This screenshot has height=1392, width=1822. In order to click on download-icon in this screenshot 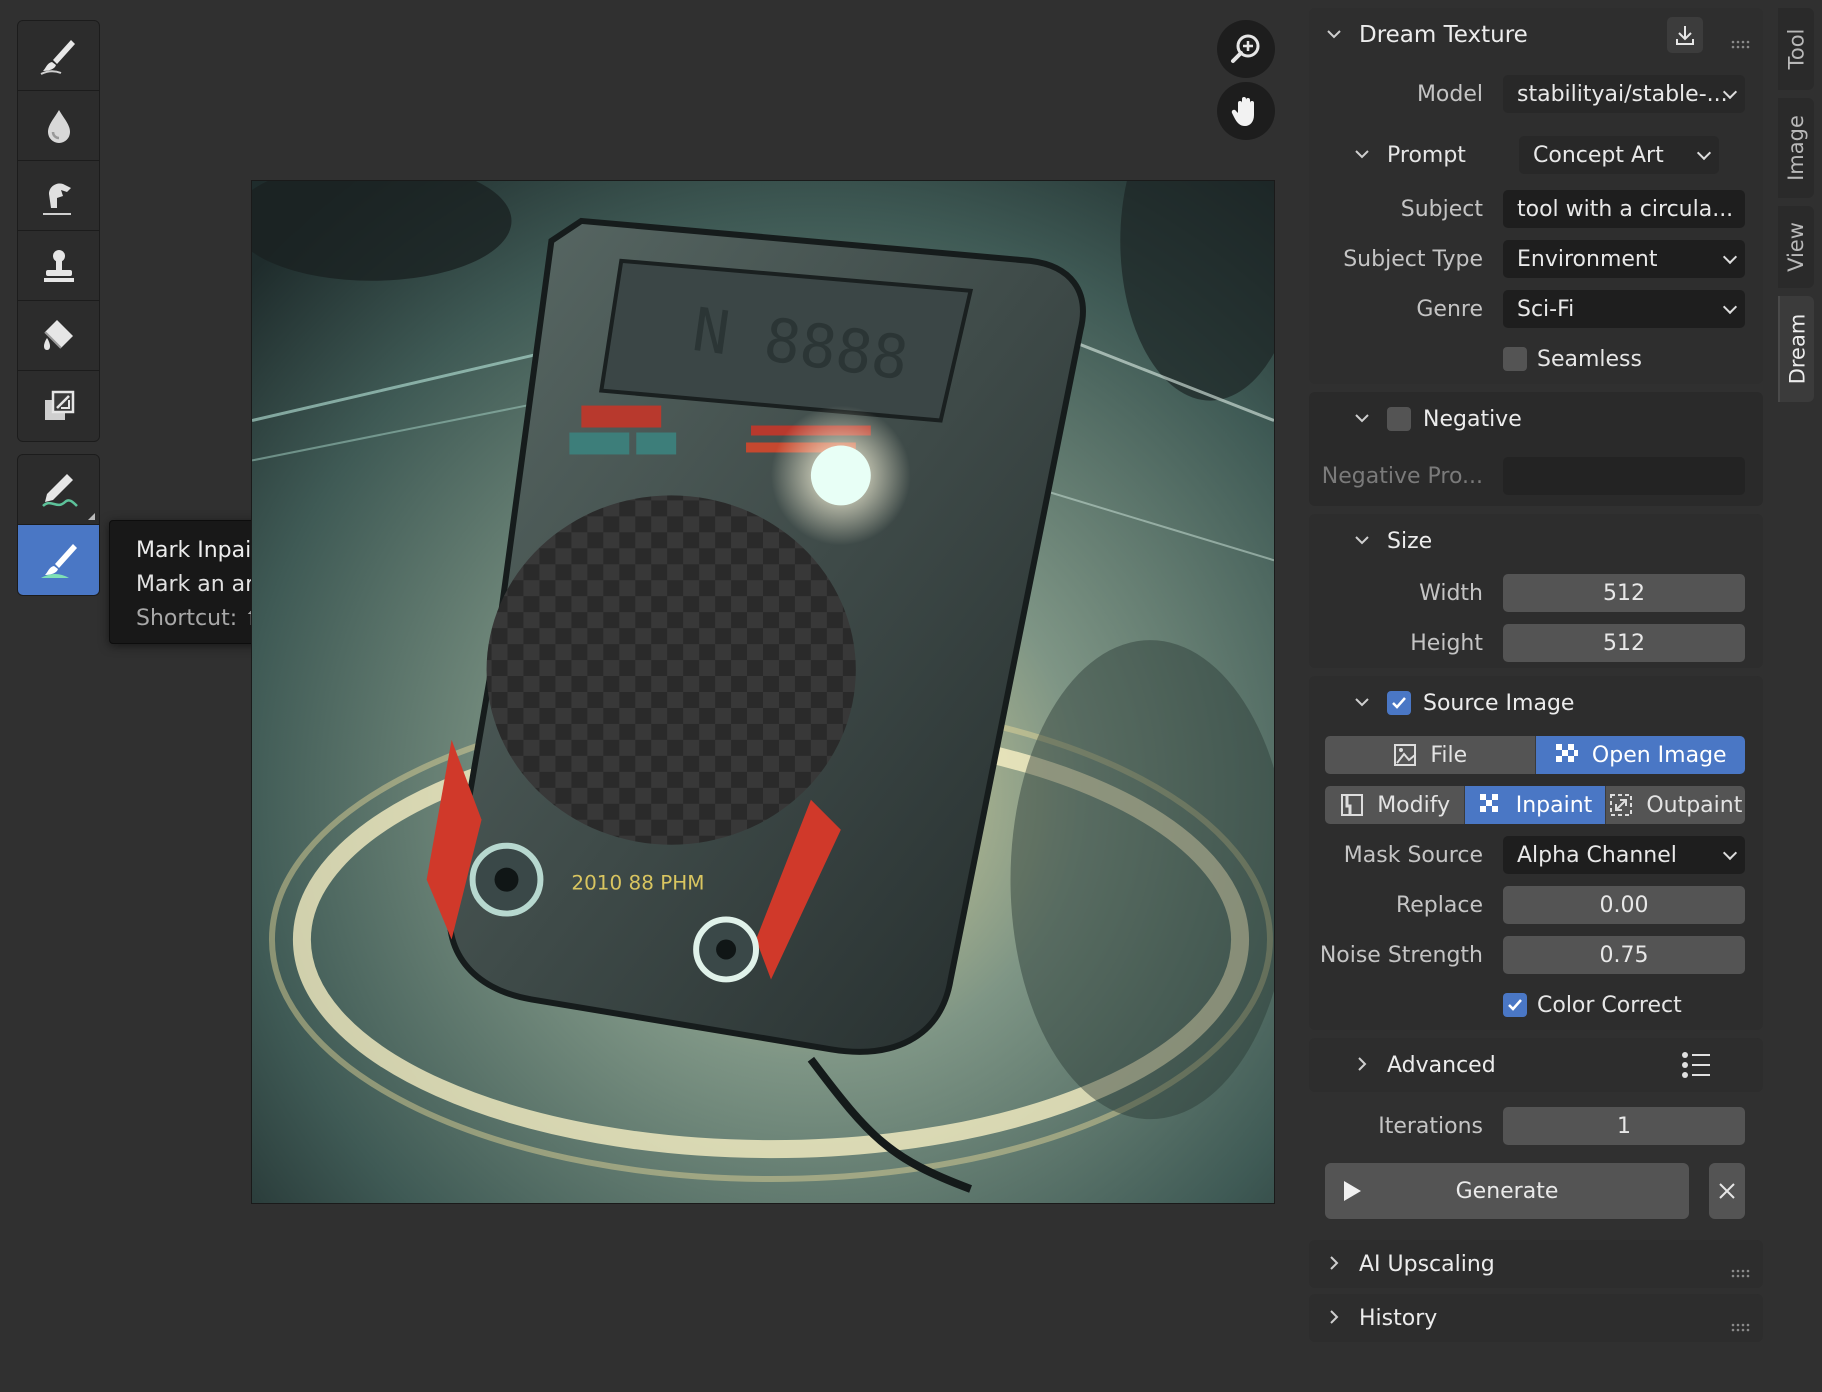, I will do `click(1685, 35)`.